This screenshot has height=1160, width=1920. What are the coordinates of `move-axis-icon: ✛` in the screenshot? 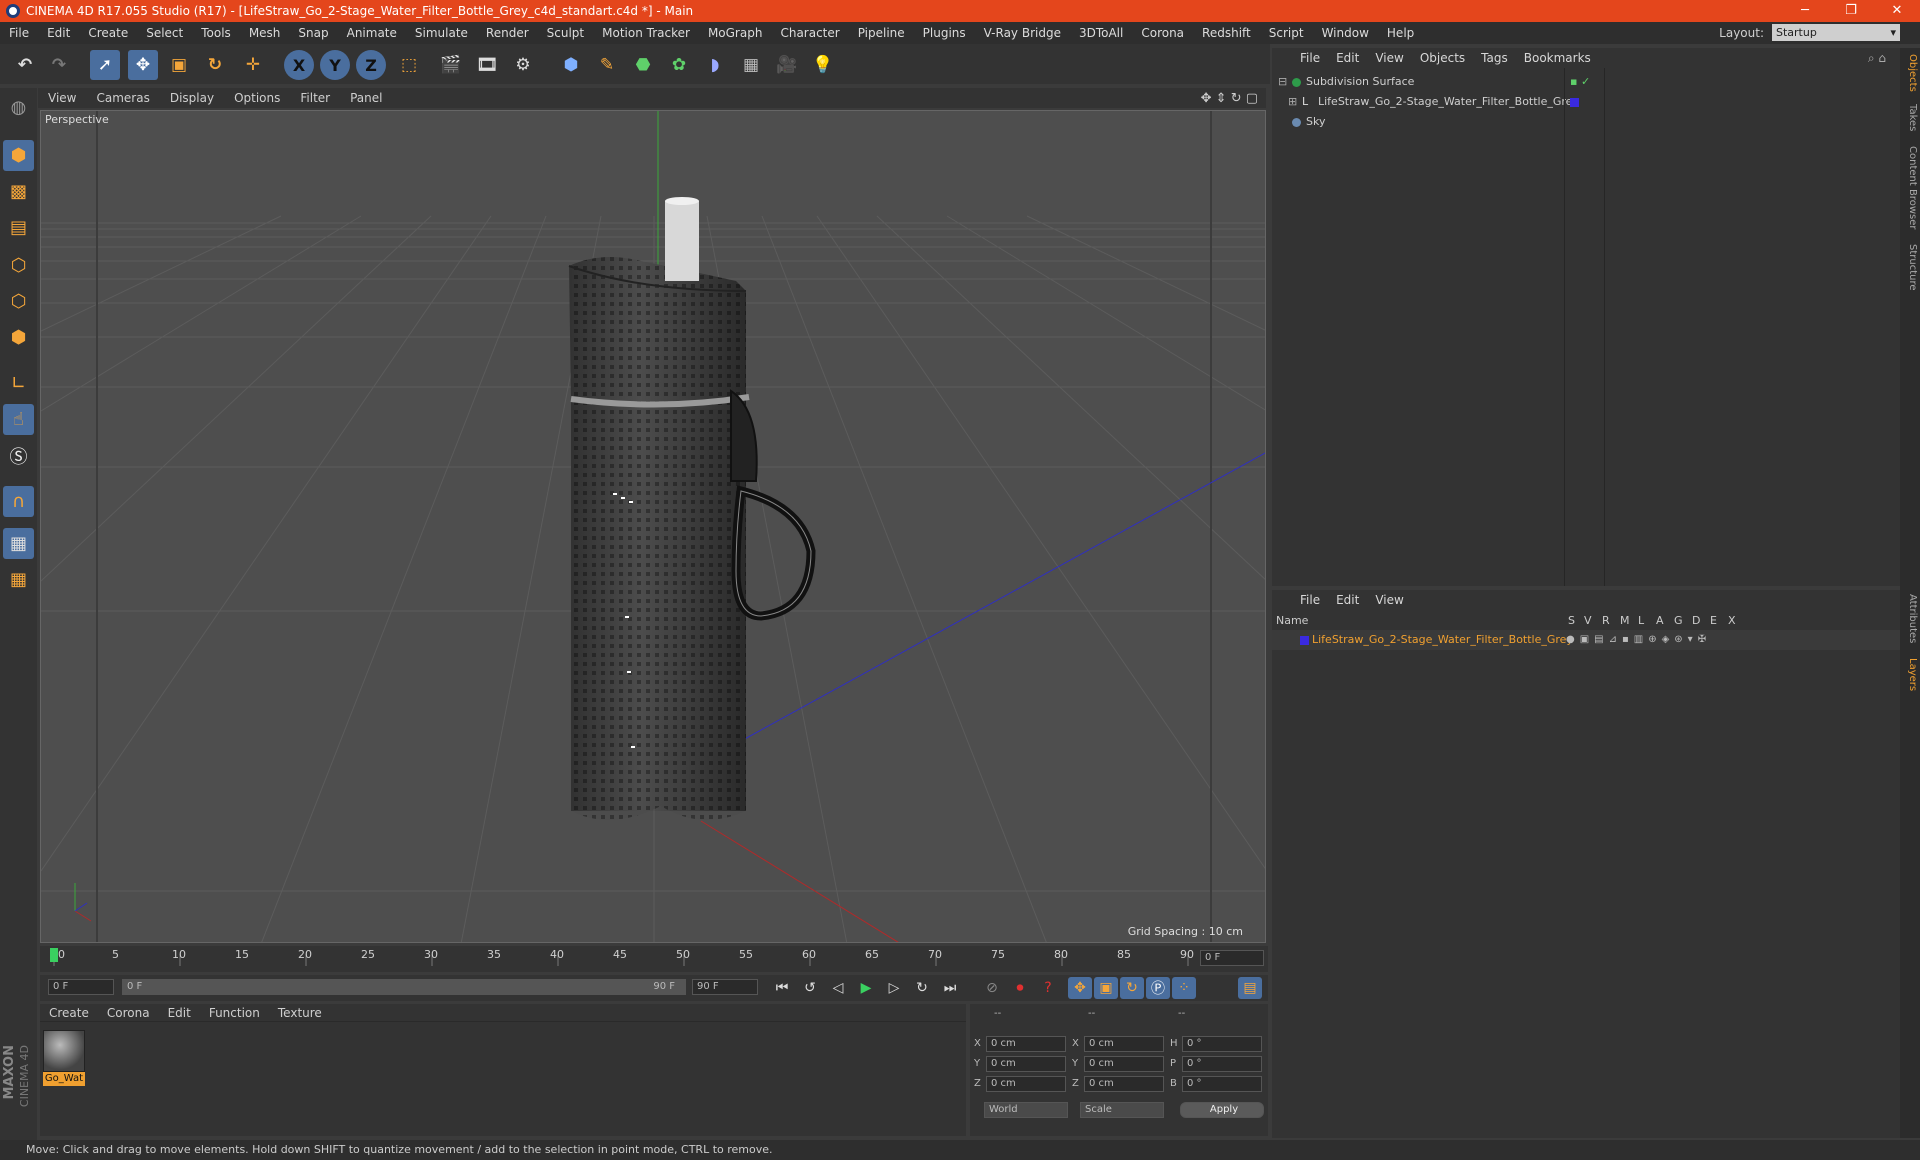 It's located at (253, 65).